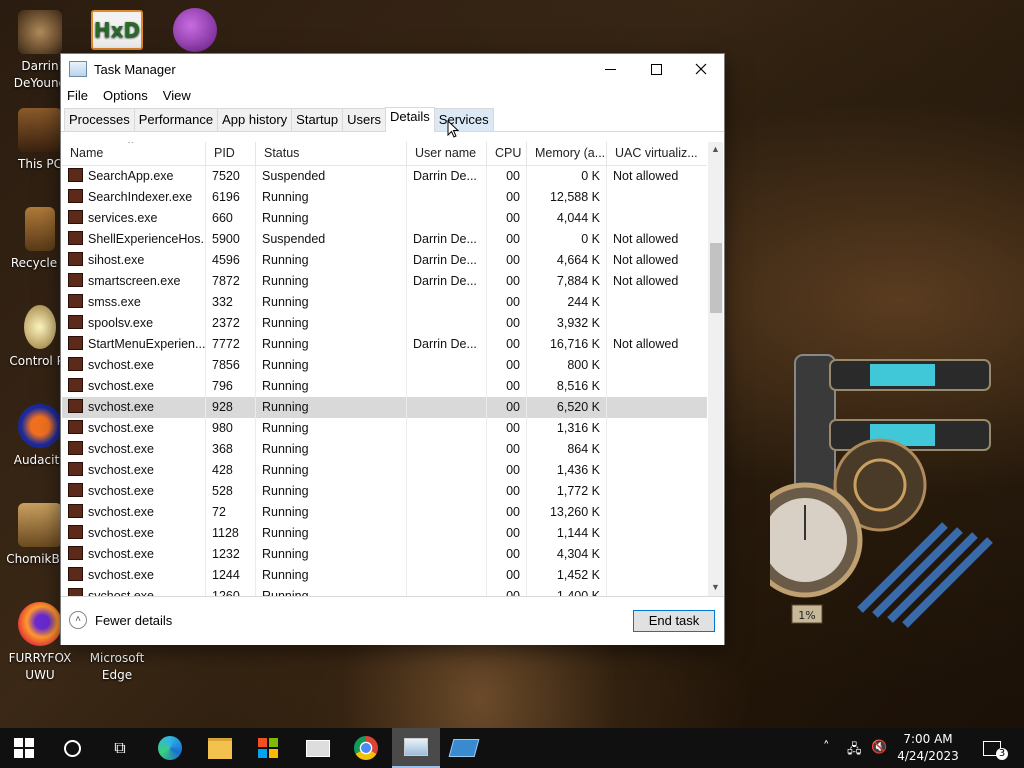 This screenshot has width=1024, height=768. Describe the element at coordinates (226, 592) in the screenshot. I see `pid-cell-text: 1260` at that location.